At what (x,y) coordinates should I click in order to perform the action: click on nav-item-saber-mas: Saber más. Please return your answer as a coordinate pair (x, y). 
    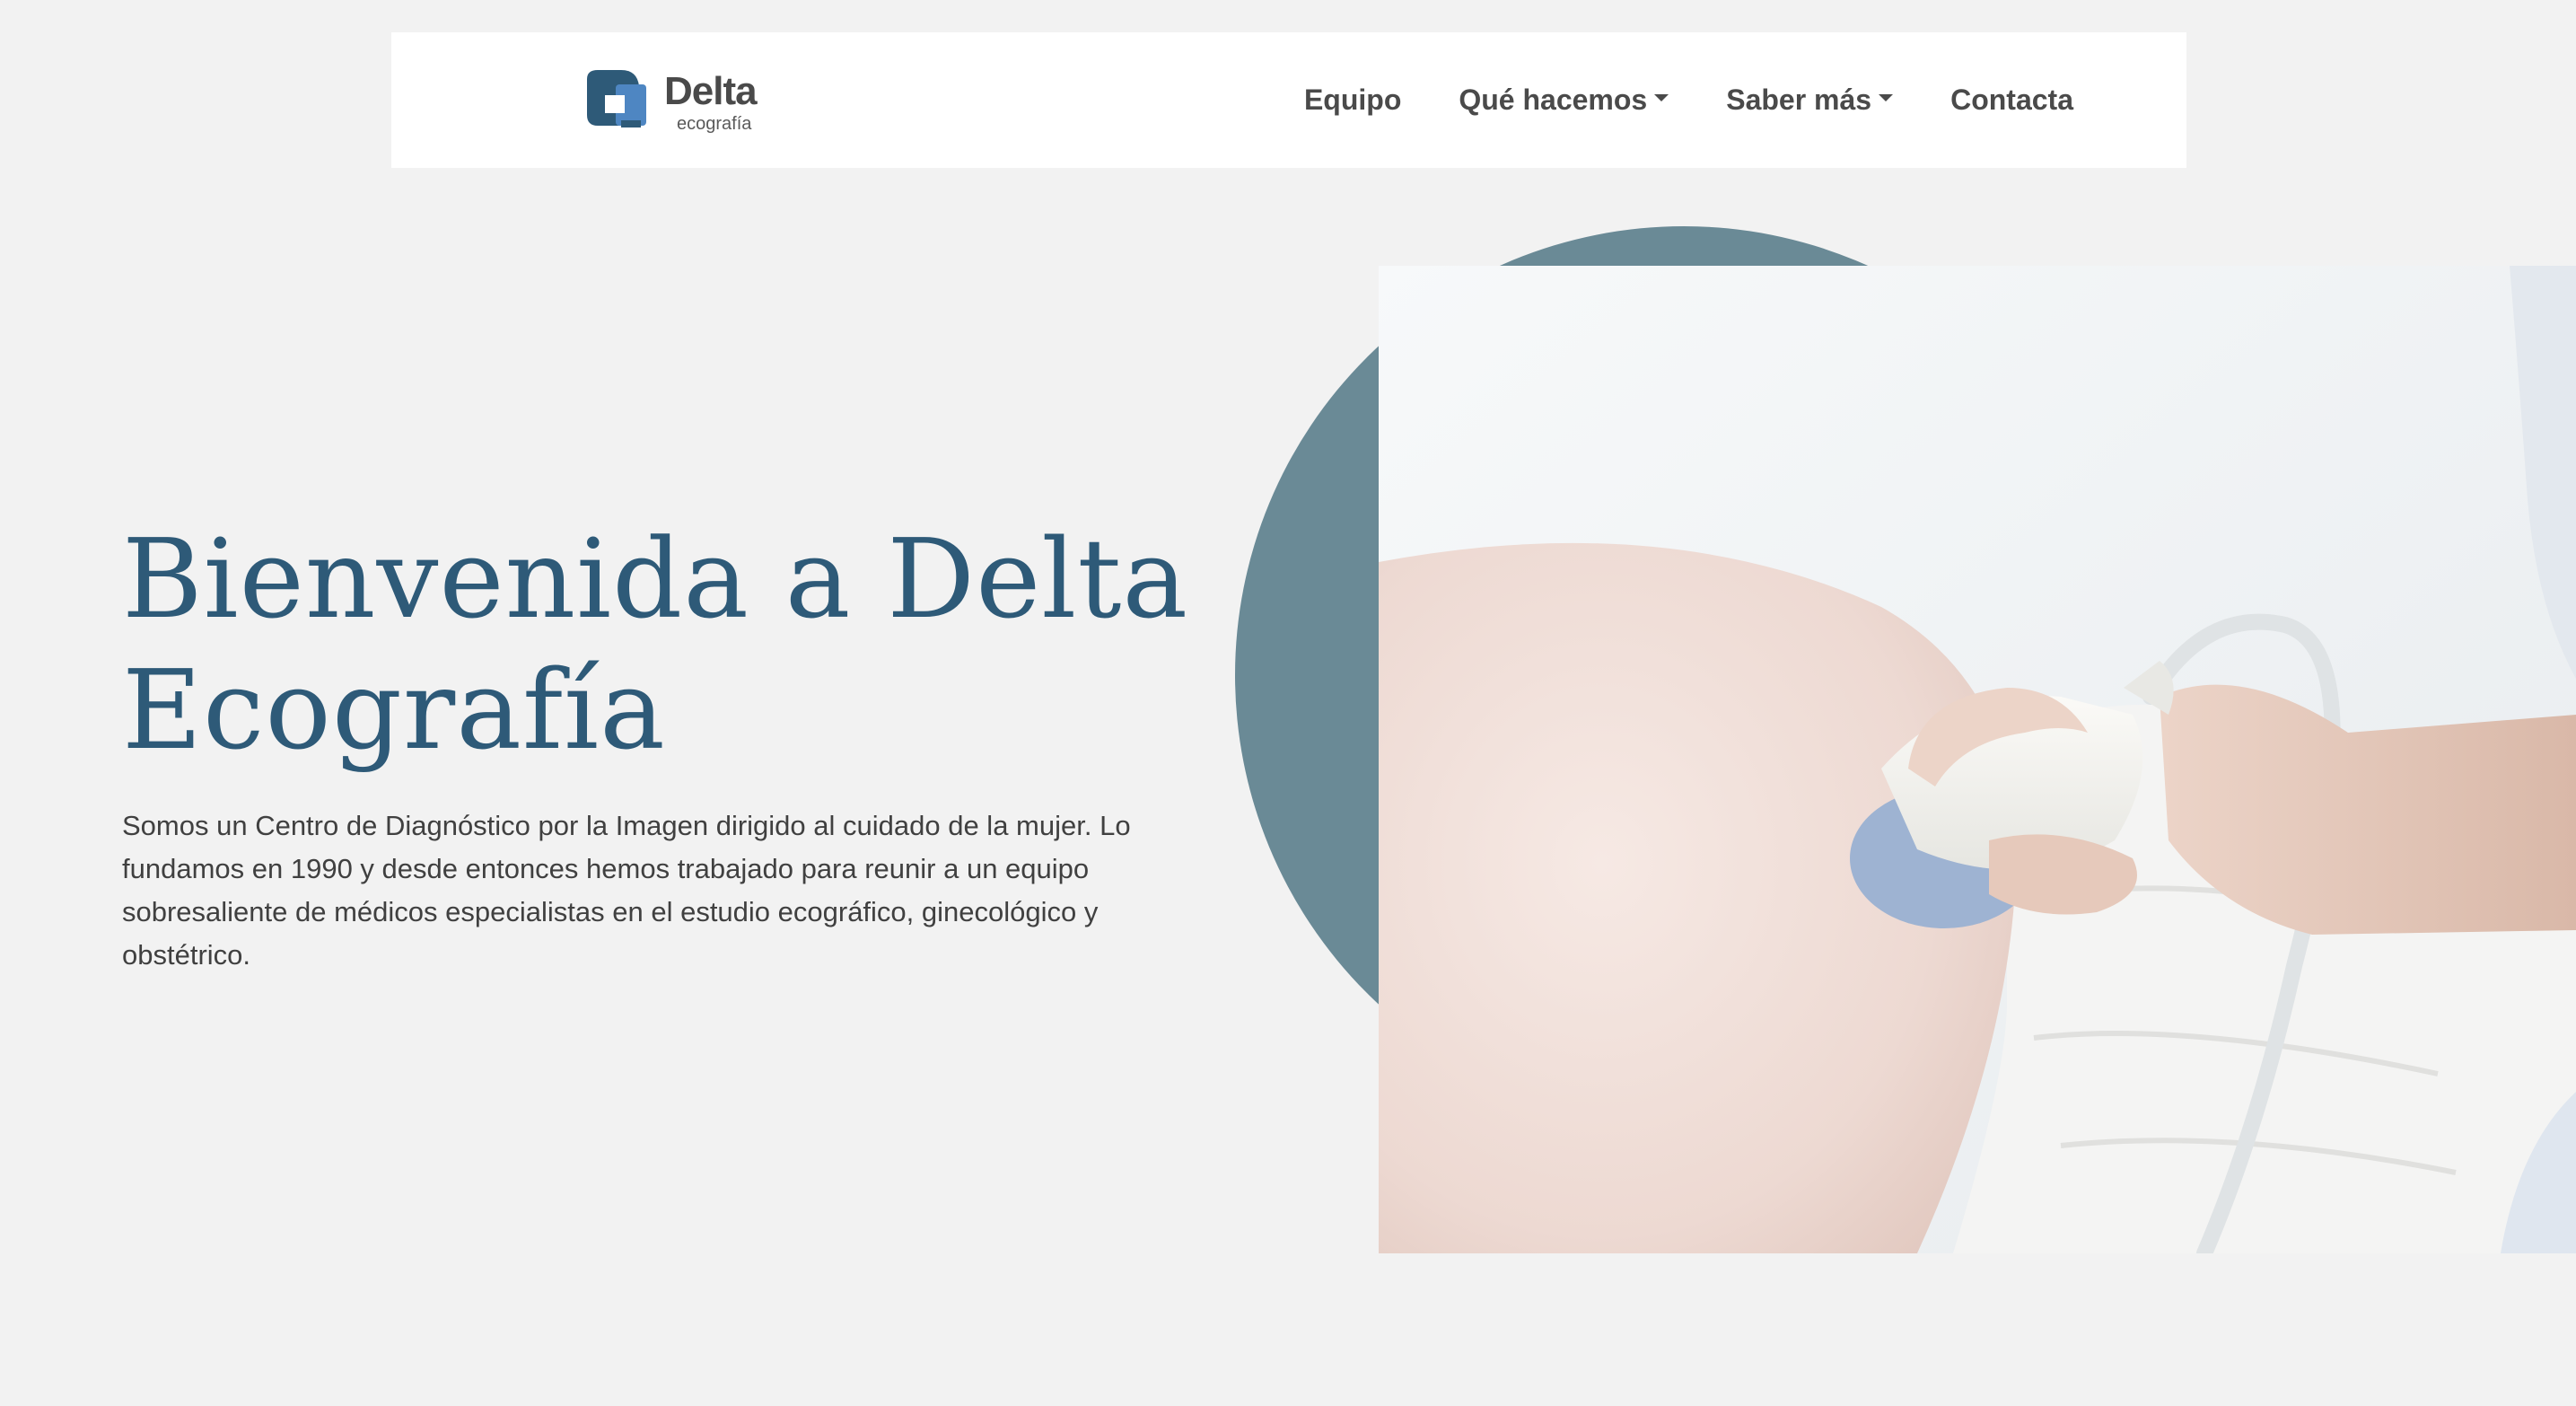
    Looking at the image, I should click on (1810, 100).